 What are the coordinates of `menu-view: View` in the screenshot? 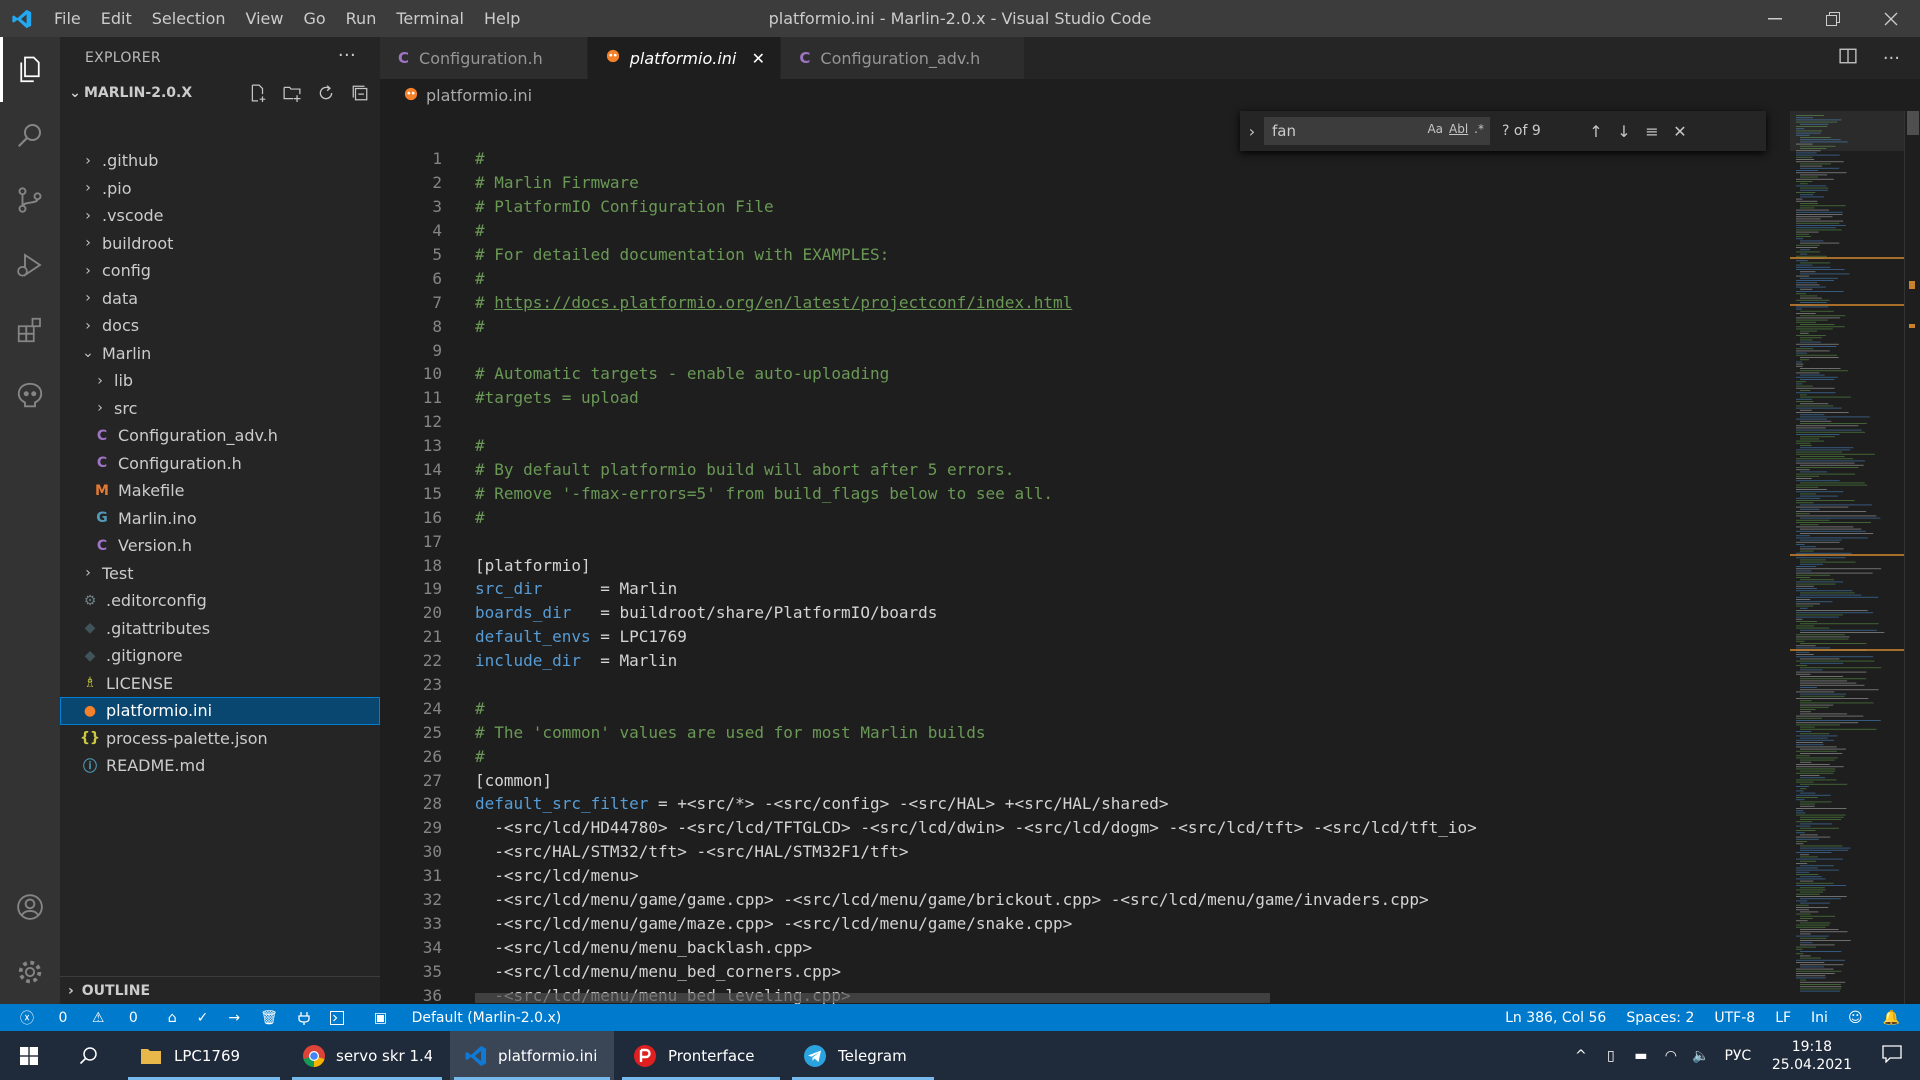 It's located at (265, 18).